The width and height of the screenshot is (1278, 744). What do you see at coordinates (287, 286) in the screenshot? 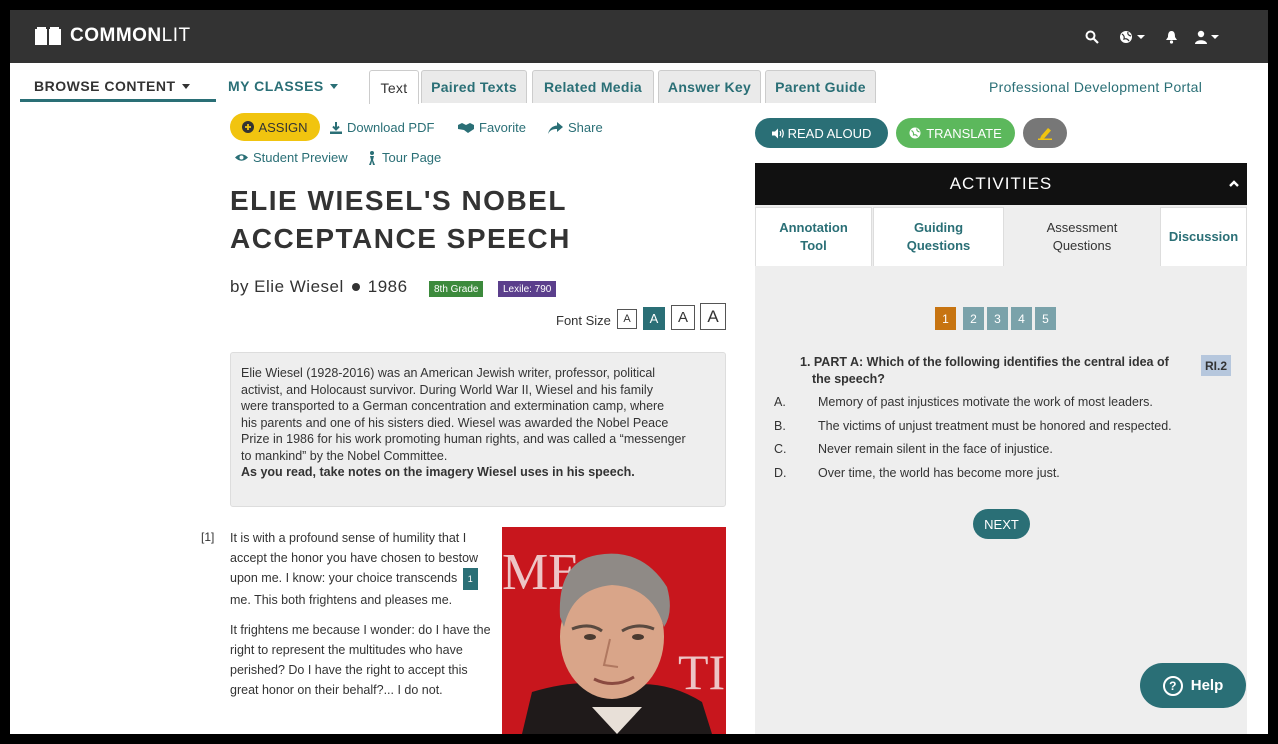
I see `author: by Elie Wiesel` at bounding box center [287, 286].